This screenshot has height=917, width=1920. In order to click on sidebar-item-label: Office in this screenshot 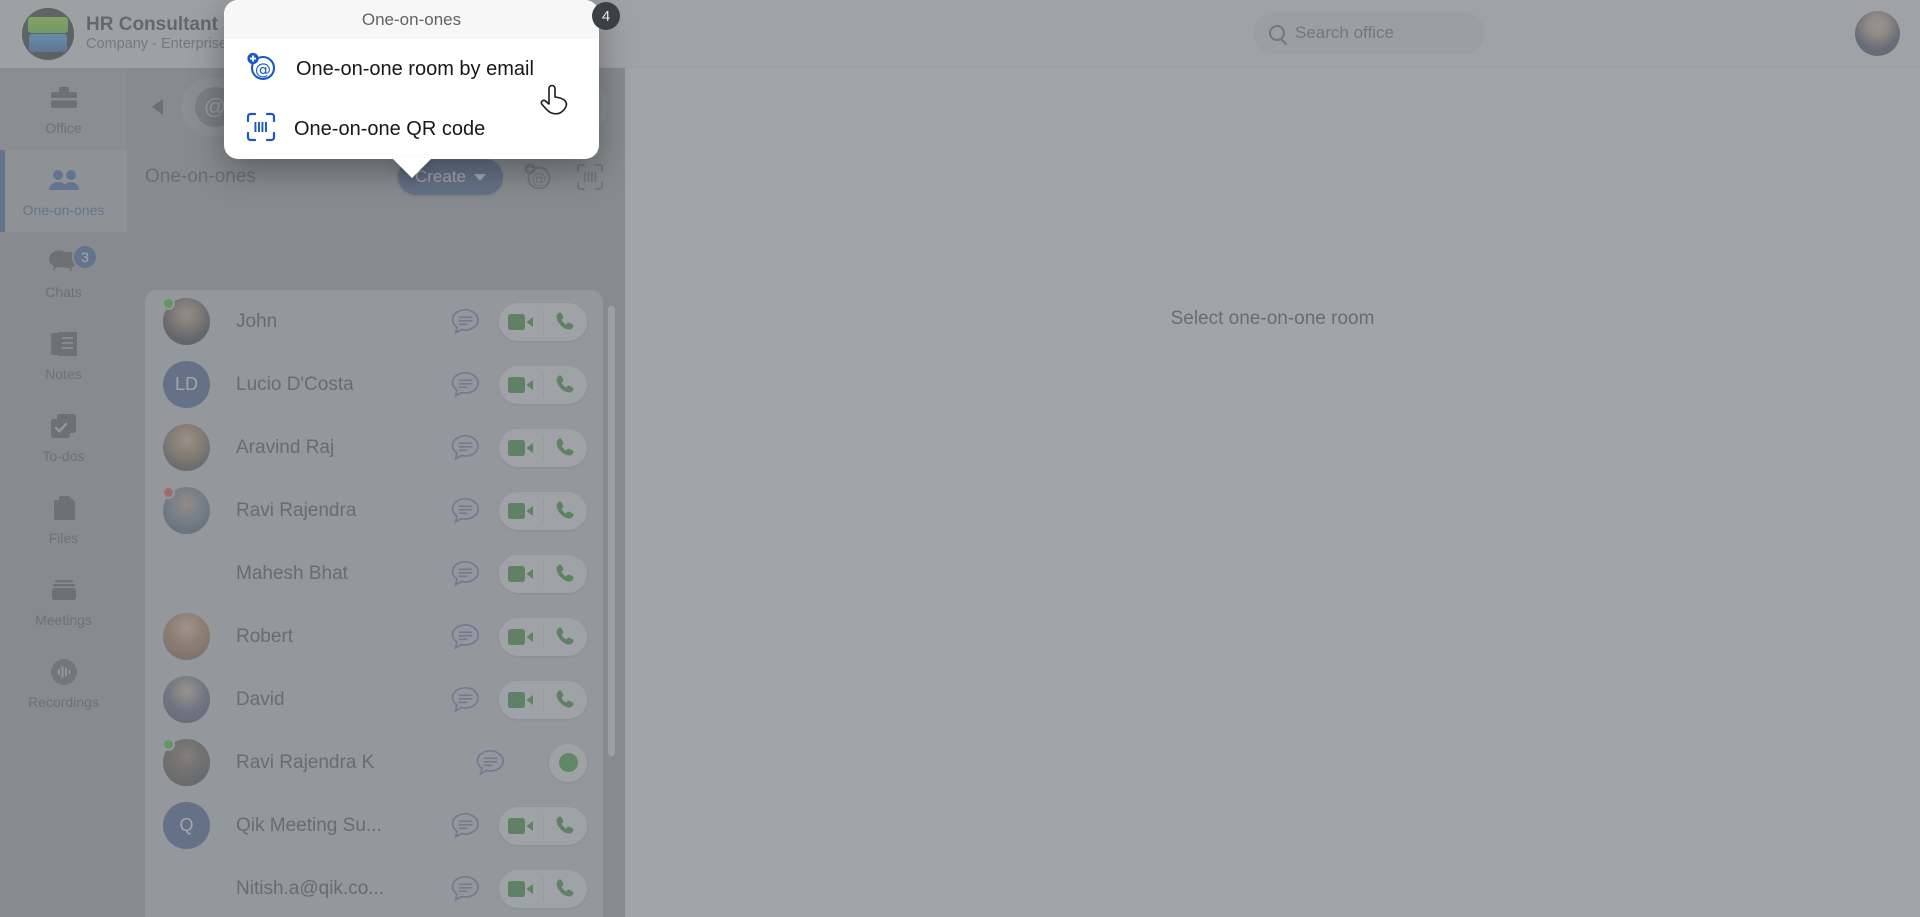, I will do `click(63, 127)`.